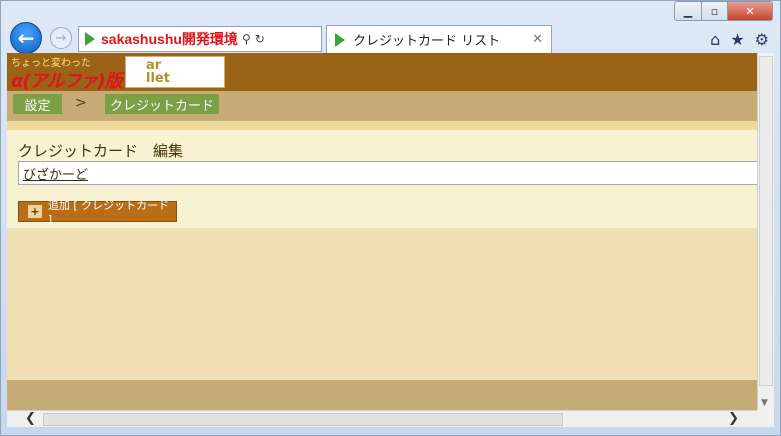  Describe the element at coordinates (108, 212) in the screenshot. I see `add-button-label: 追加 [ クレジットカード ]` at that location.